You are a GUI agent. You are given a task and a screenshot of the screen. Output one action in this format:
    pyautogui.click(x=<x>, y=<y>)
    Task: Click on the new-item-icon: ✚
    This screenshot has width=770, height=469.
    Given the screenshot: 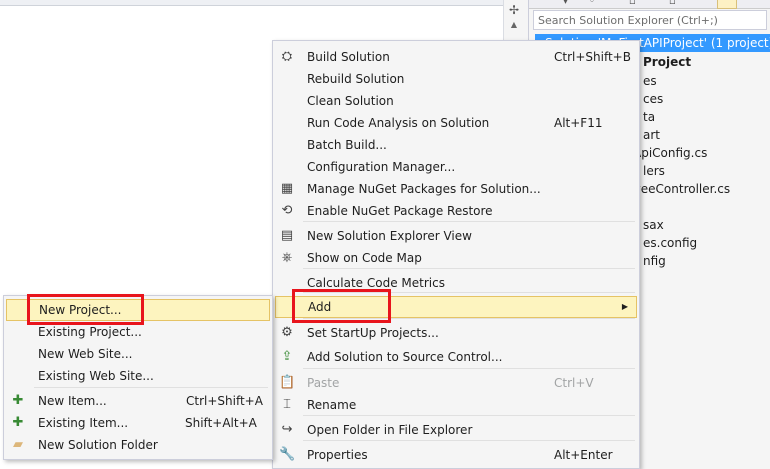 What is the action you would take?
    pyautogui.click(x=18, y=400)
    